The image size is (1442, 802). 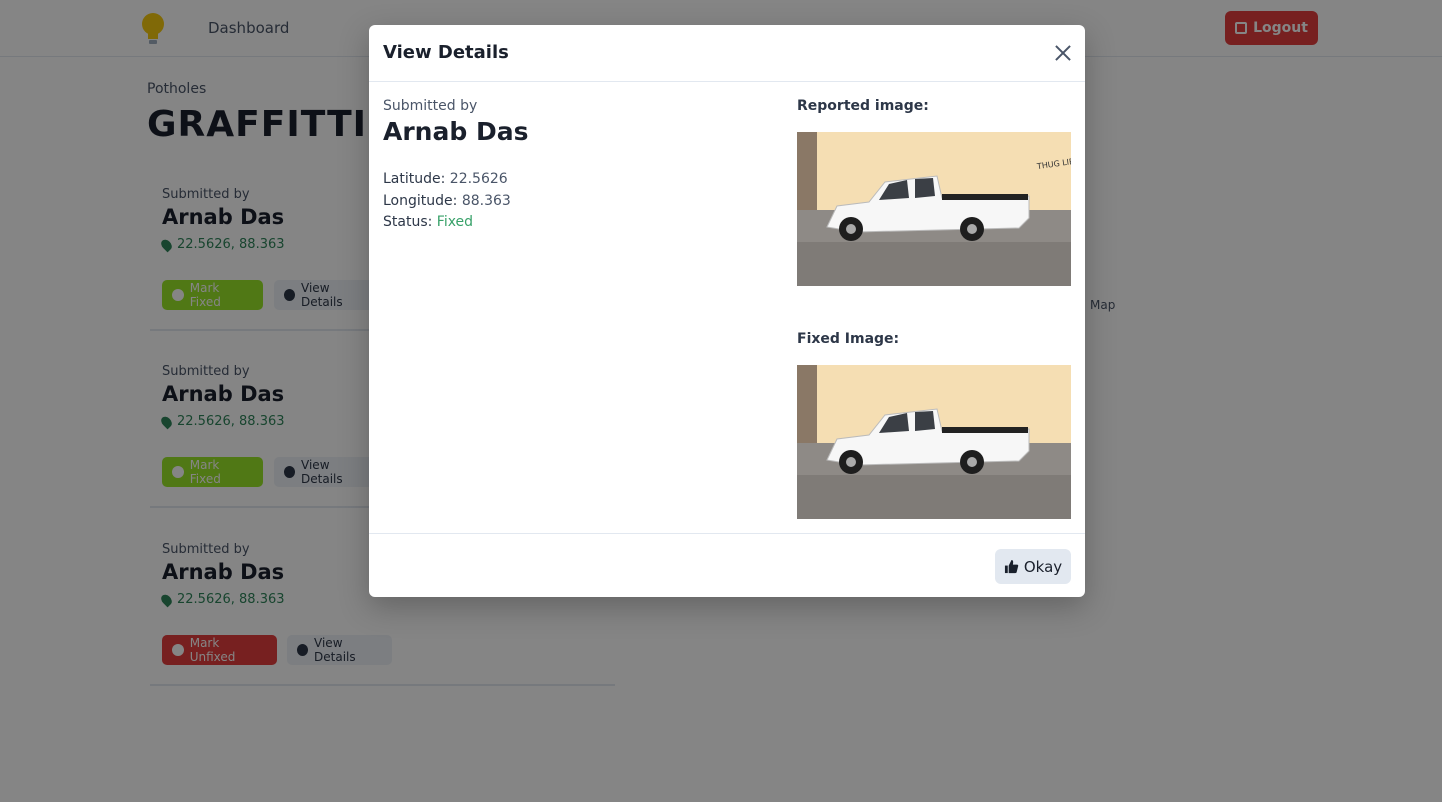 What do you see at coordinates (456, 131) in the screenshot?
I see `submitter-name: Arnab Das` at bounding box center [456, 131].